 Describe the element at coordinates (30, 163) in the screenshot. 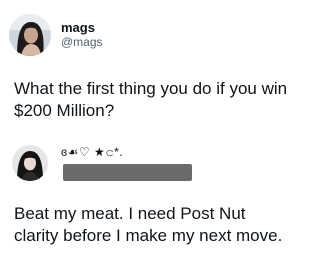

I see `reply-profile-photo-icon` at that location.